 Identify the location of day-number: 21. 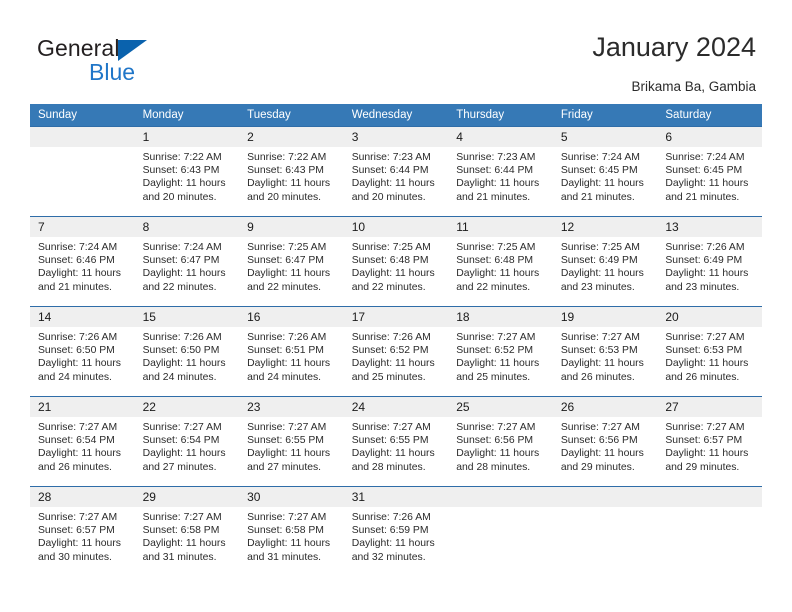
(82, 407).